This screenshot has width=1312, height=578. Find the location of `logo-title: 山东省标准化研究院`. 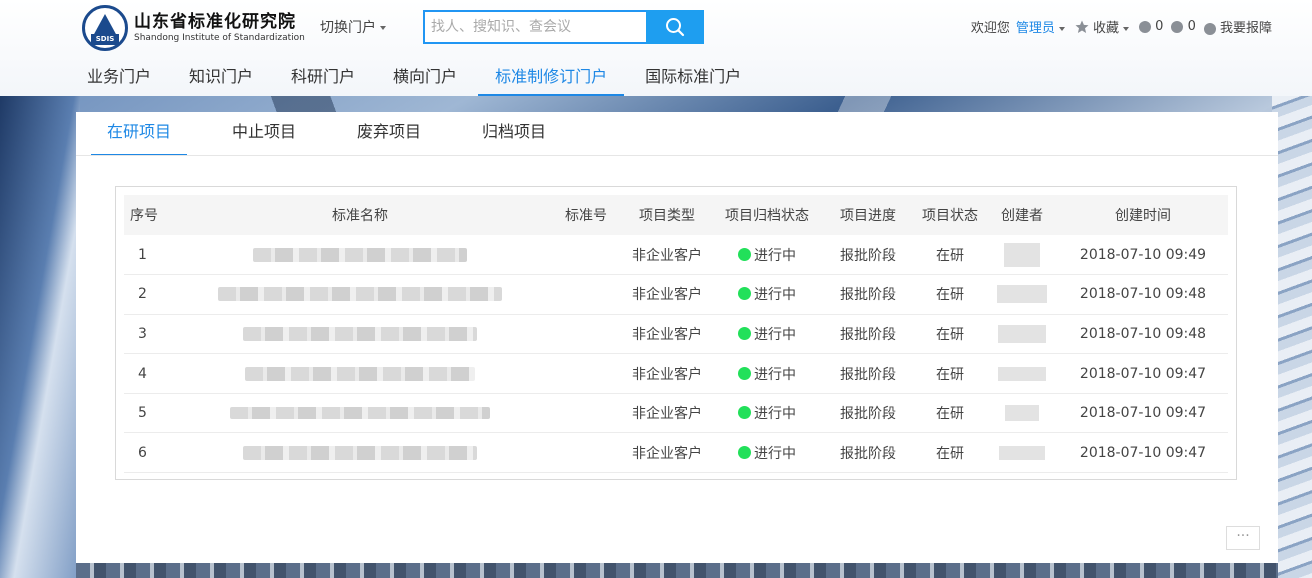

logo-title: 山东省标准化研究院 is located at coordinates (215, 22).